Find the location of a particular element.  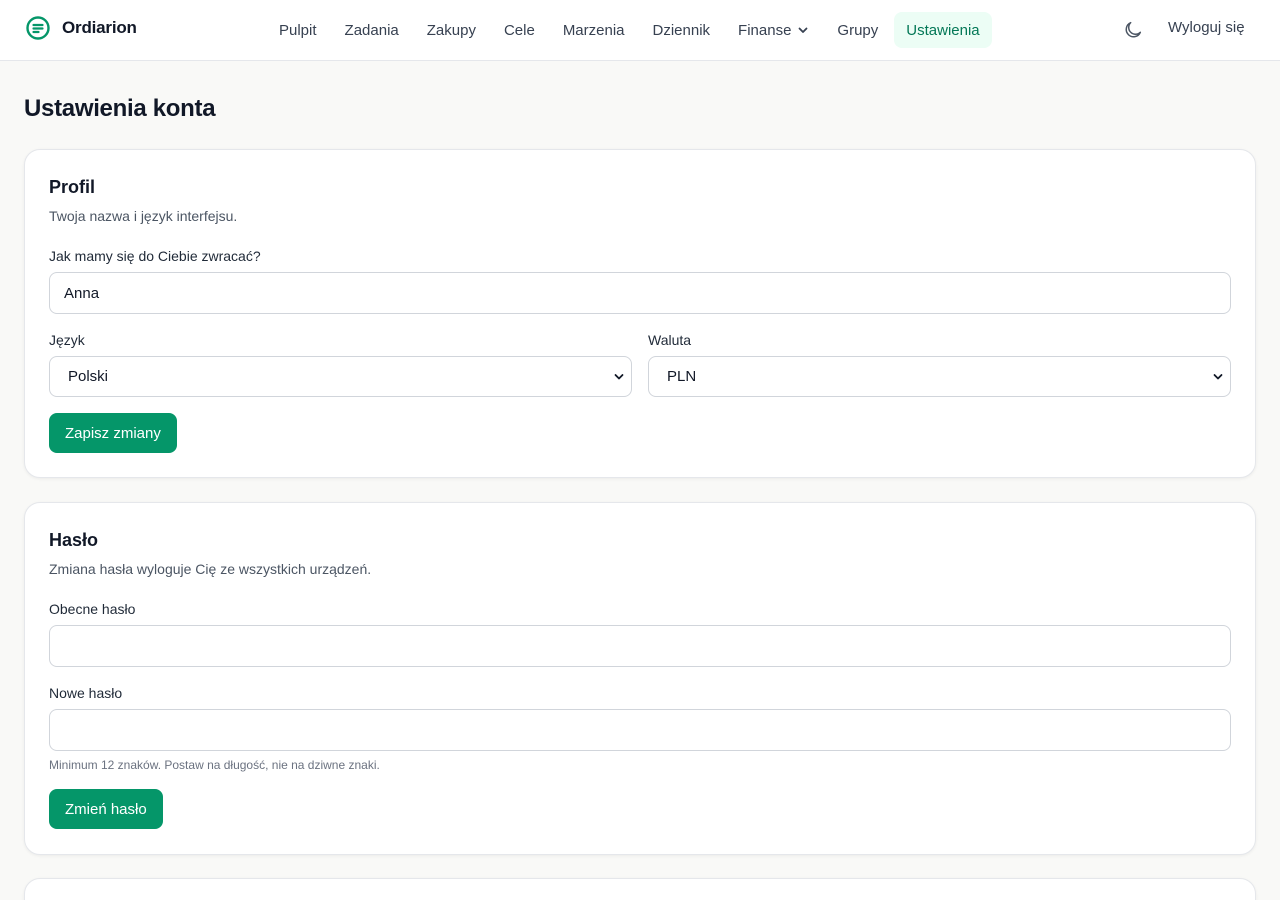

logout-button: Wyloguj się is located at coordinates (1206, 30).